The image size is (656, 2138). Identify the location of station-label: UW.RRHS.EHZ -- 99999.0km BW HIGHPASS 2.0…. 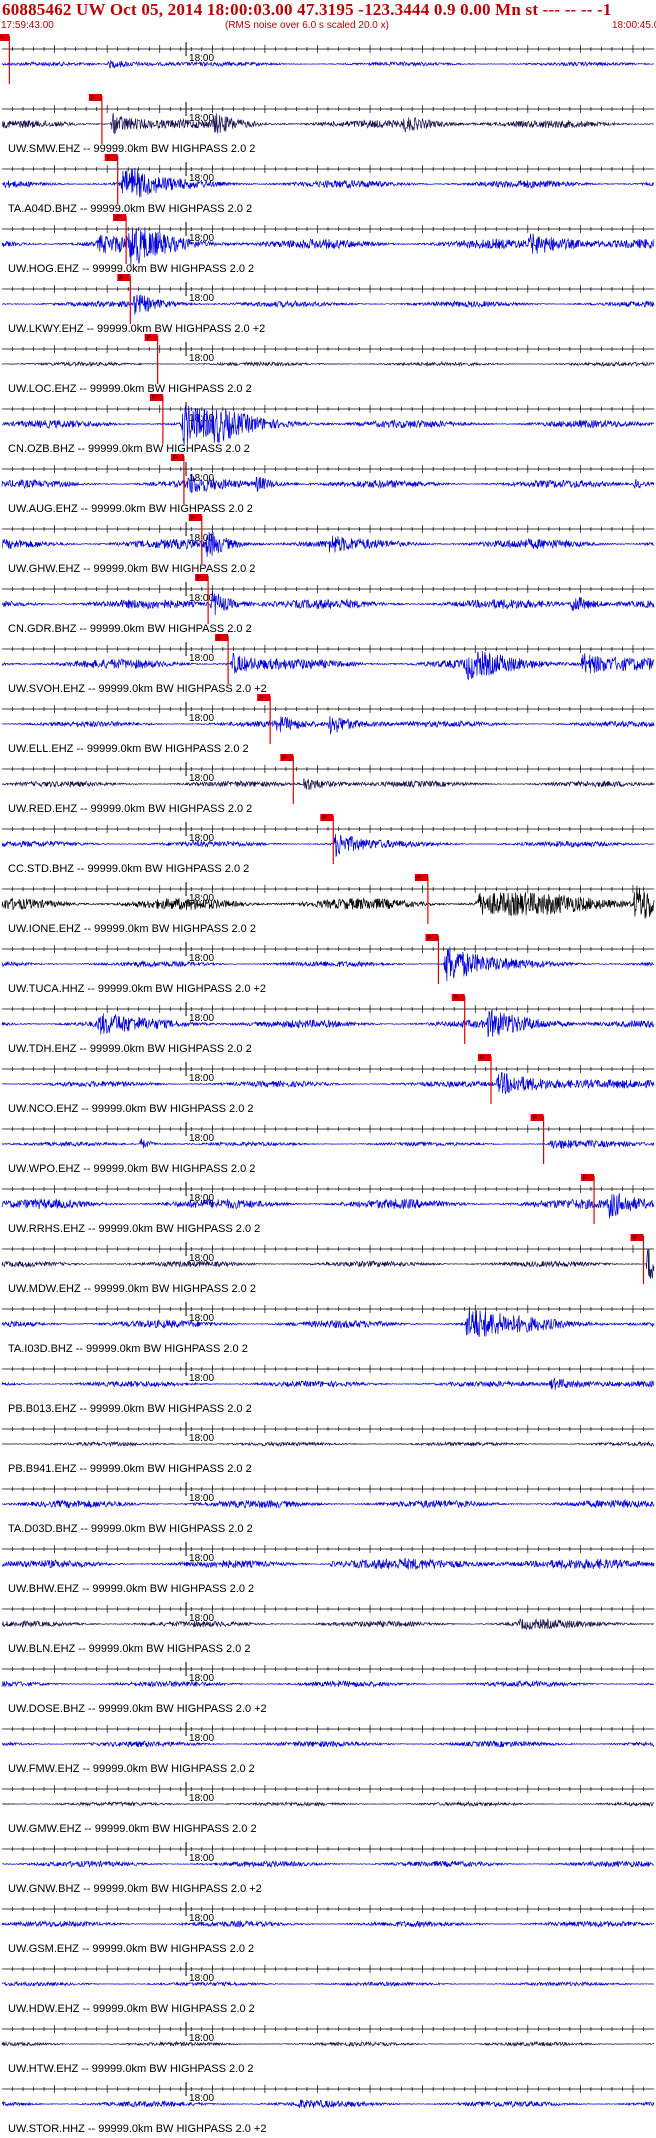
(134, 1229).